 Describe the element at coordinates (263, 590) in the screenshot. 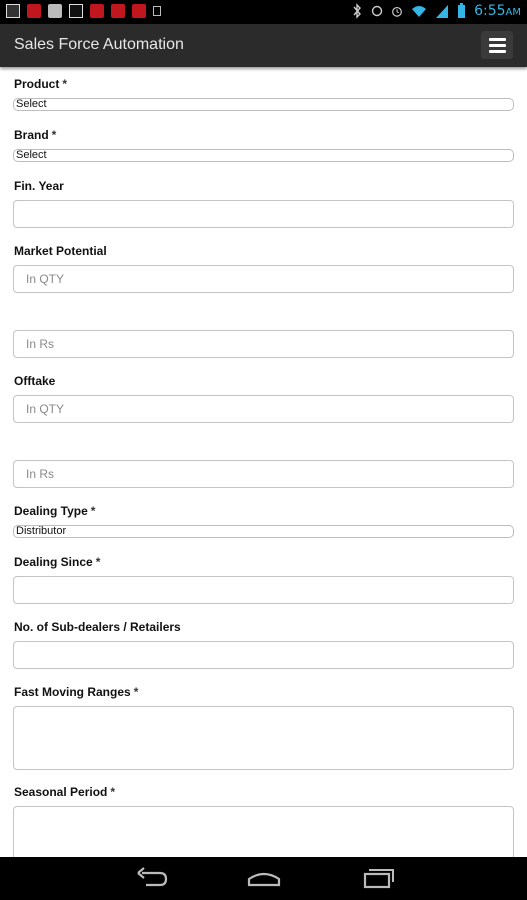

I see `dealing-since-input` at that location.